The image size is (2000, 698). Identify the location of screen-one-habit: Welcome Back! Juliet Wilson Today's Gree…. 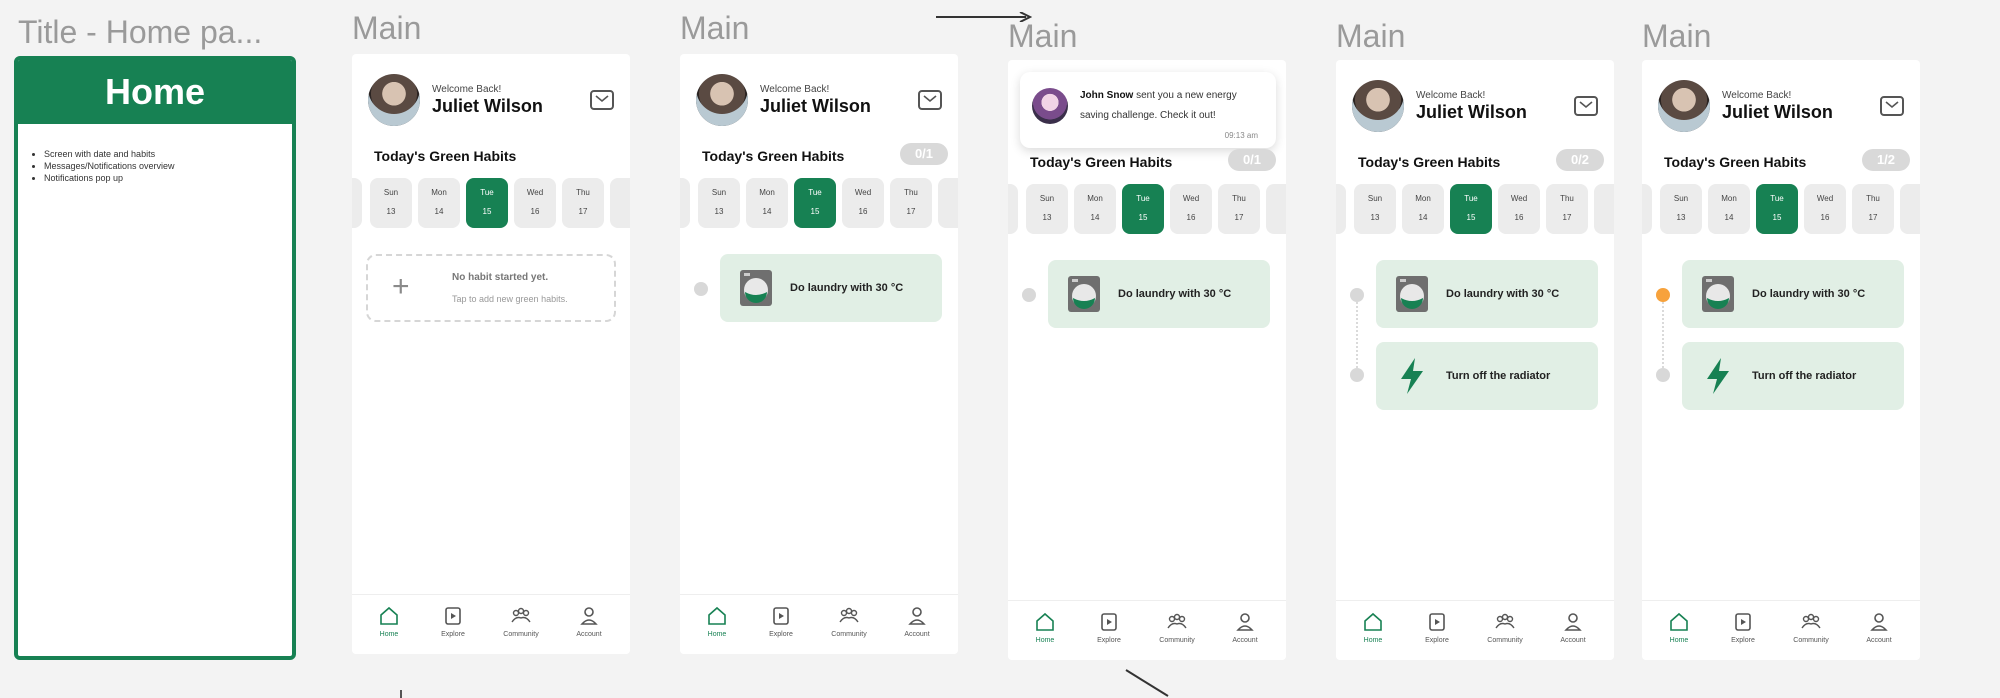
(819, 354).